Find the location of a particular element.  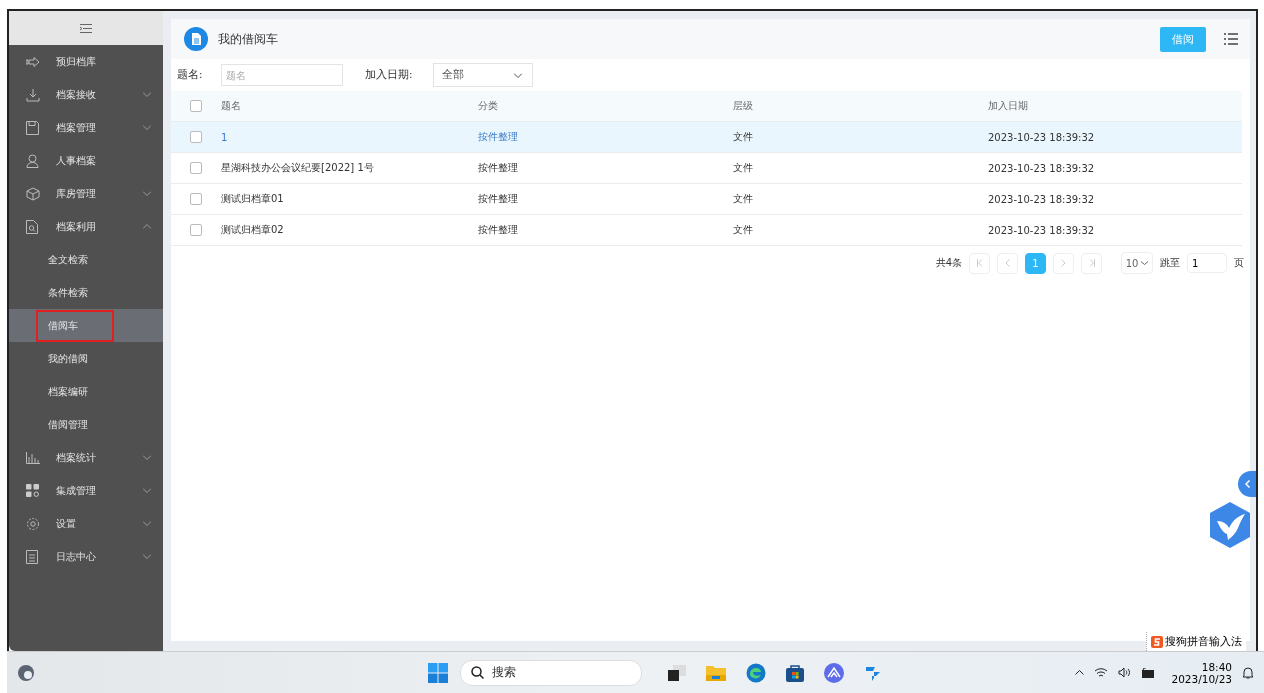

menu-toggle-icon is located at coordinates (86, 28).